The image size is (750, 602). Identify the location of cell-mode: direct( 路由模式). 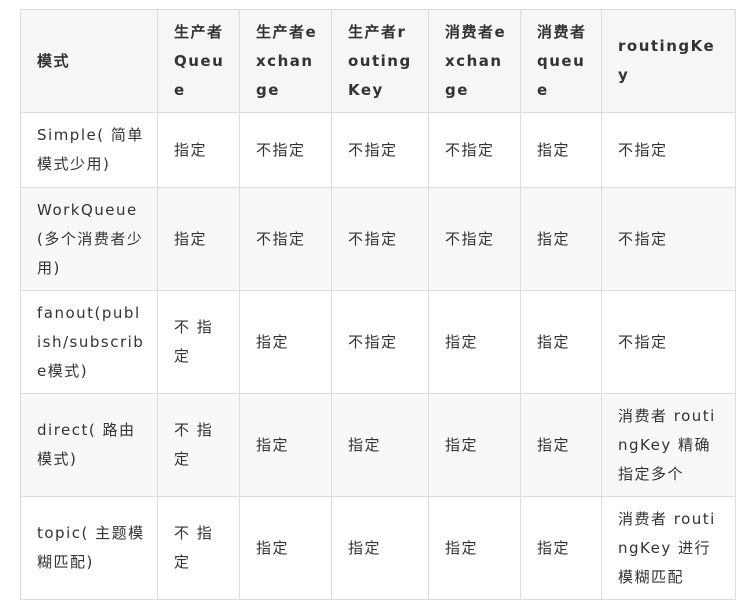
(89, 445).